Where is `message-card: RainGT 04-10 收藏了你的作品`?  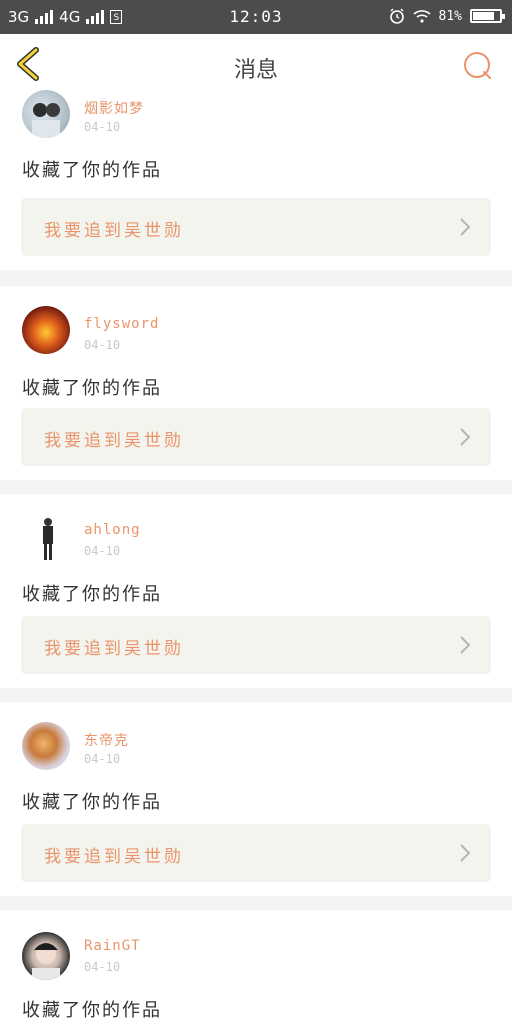 message-card: RainGT 04-10 收藏了你的作品 is located at coordinates (256, 967).